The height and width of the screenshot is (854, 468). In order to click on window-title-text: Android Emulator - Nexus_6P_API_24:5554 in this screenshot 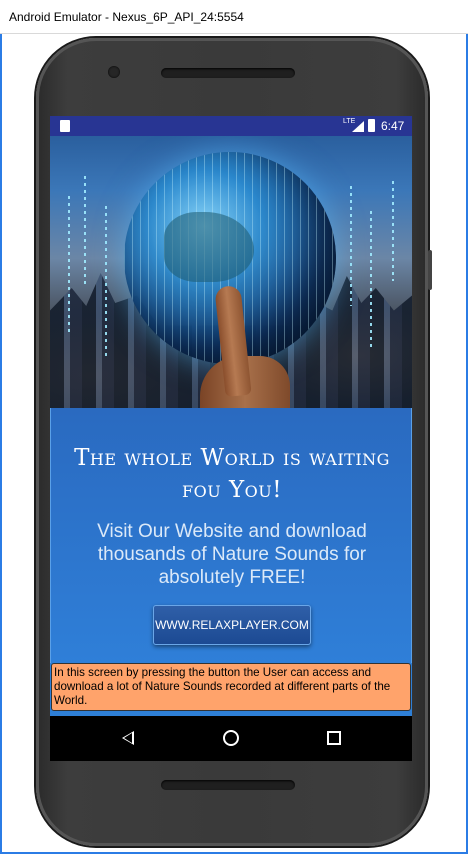, I will do `click(126, 16)`.